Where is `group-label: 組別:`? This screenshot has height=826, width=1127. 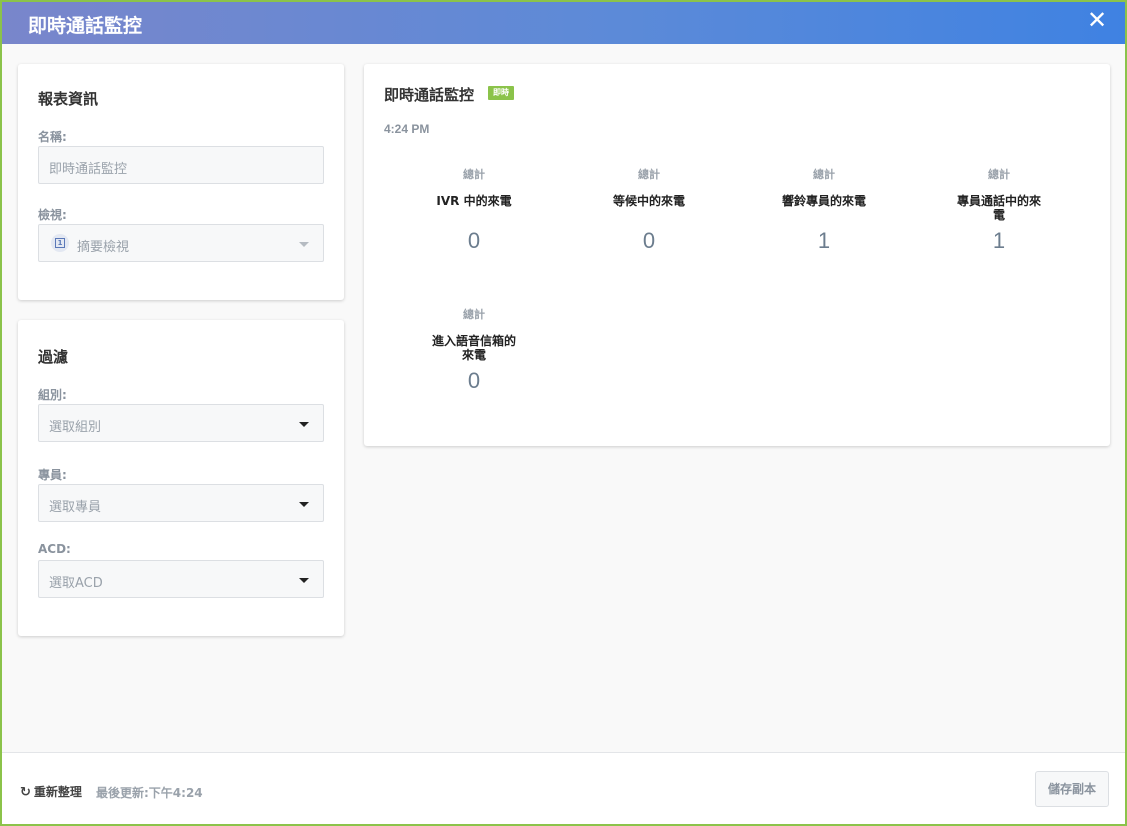 group-label: 組別: is located at coordinates (52, 395).